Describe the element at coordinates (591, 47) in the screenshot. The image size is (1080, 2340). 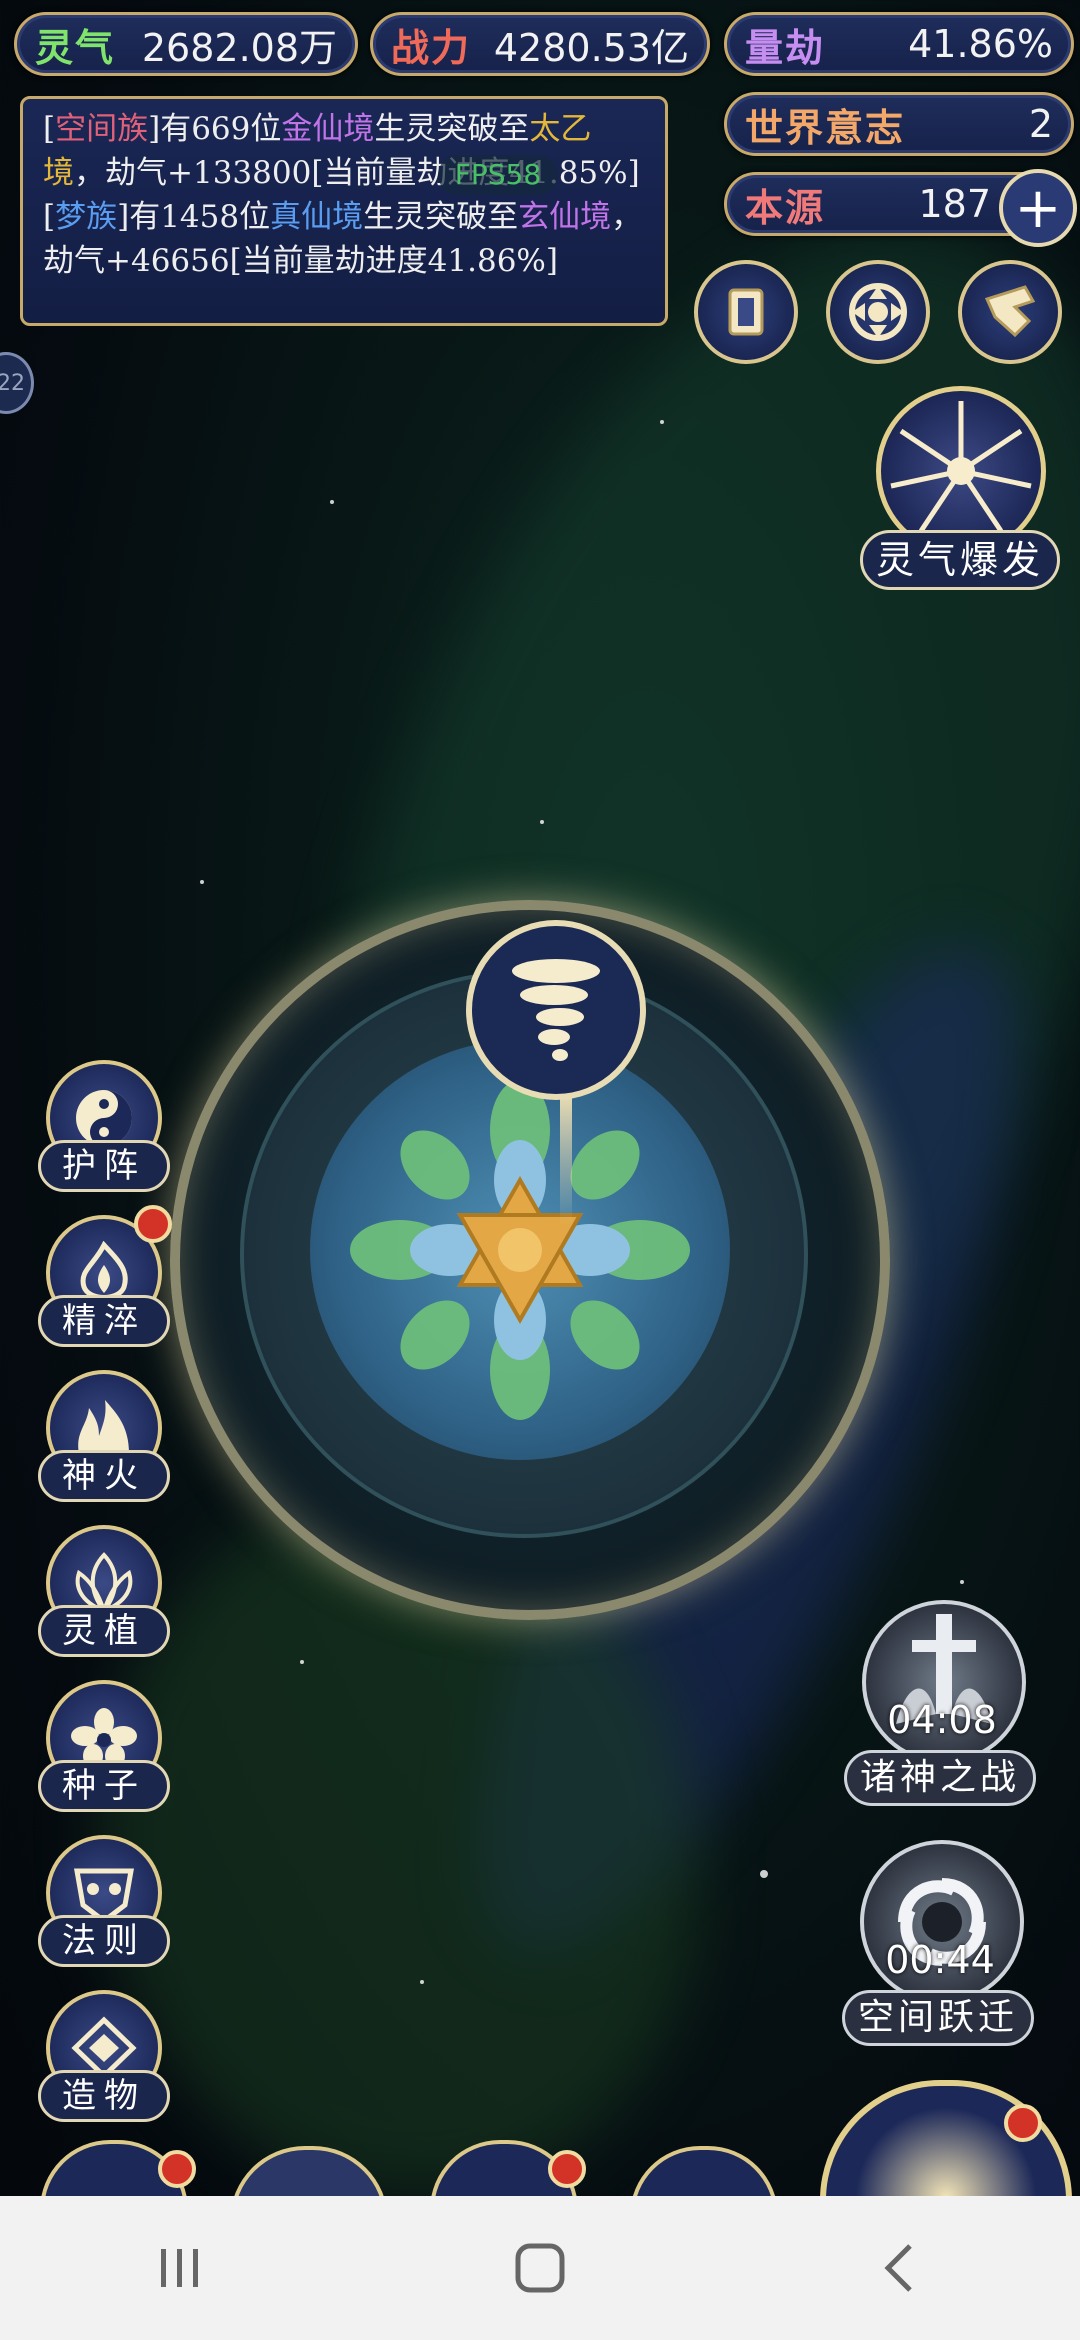
I see `zhanli-value: 4280.53亿` at that location.